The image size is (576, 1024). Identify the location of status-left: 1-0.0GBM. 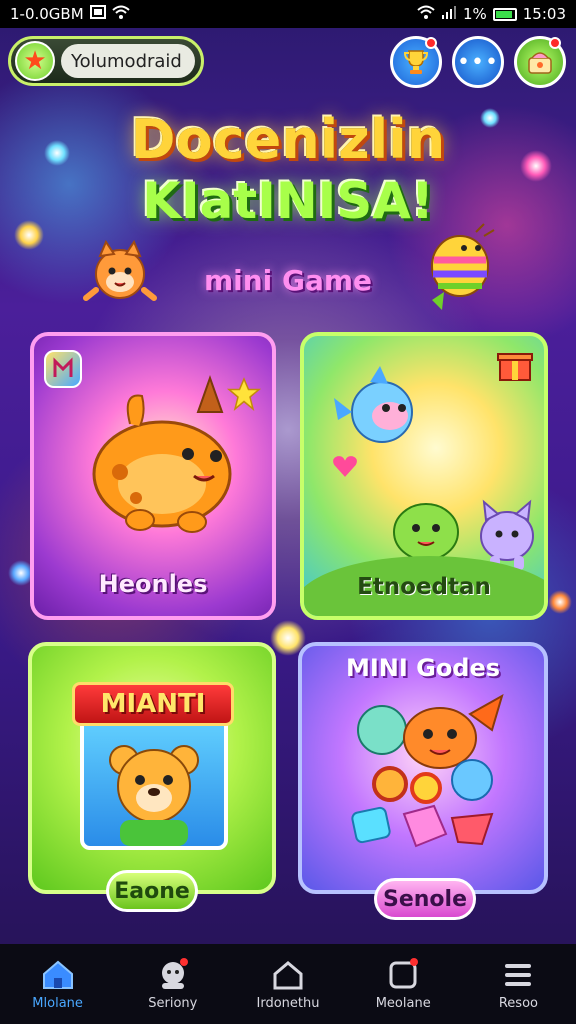
(70, 14).